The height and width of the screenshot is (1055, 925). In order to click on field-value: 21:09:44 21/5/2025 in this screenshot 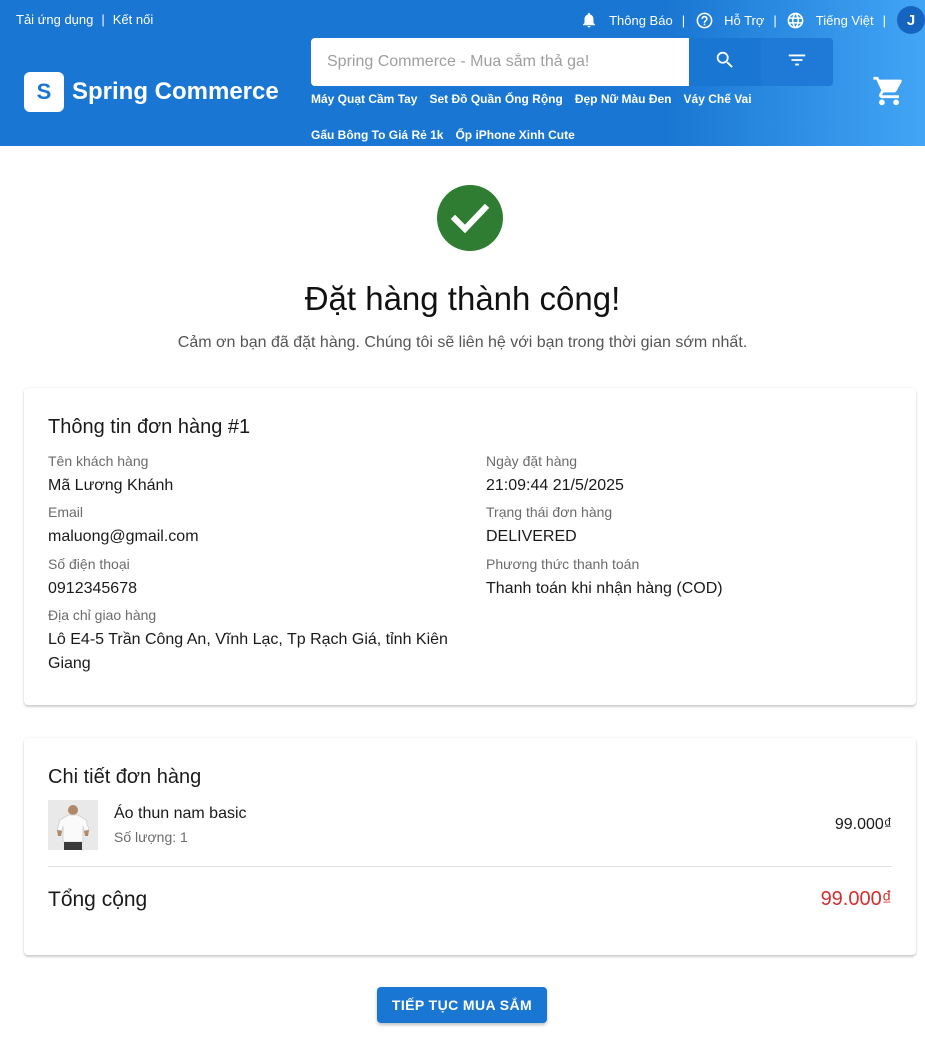, I will do `click(555, 485)`.